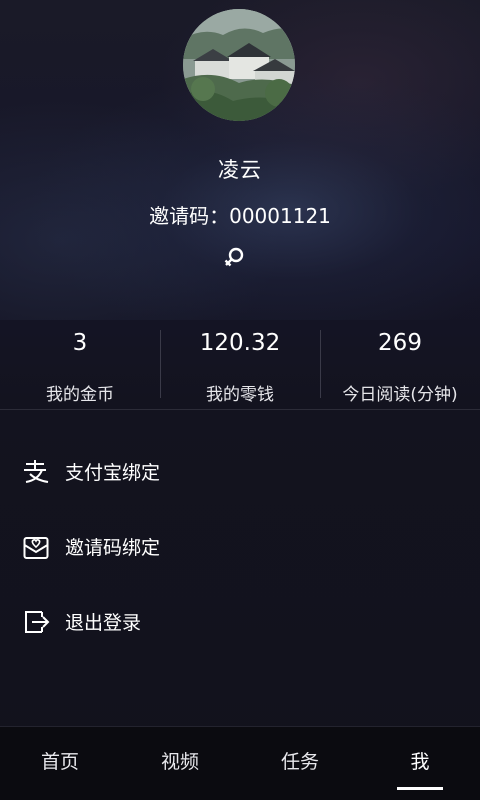 This screenshot has width=480, height=800. Describe the element at coordinates (400, 366) in the screenshot. I see `stat-reading: 269 今日阅读(分钟)` at that location.